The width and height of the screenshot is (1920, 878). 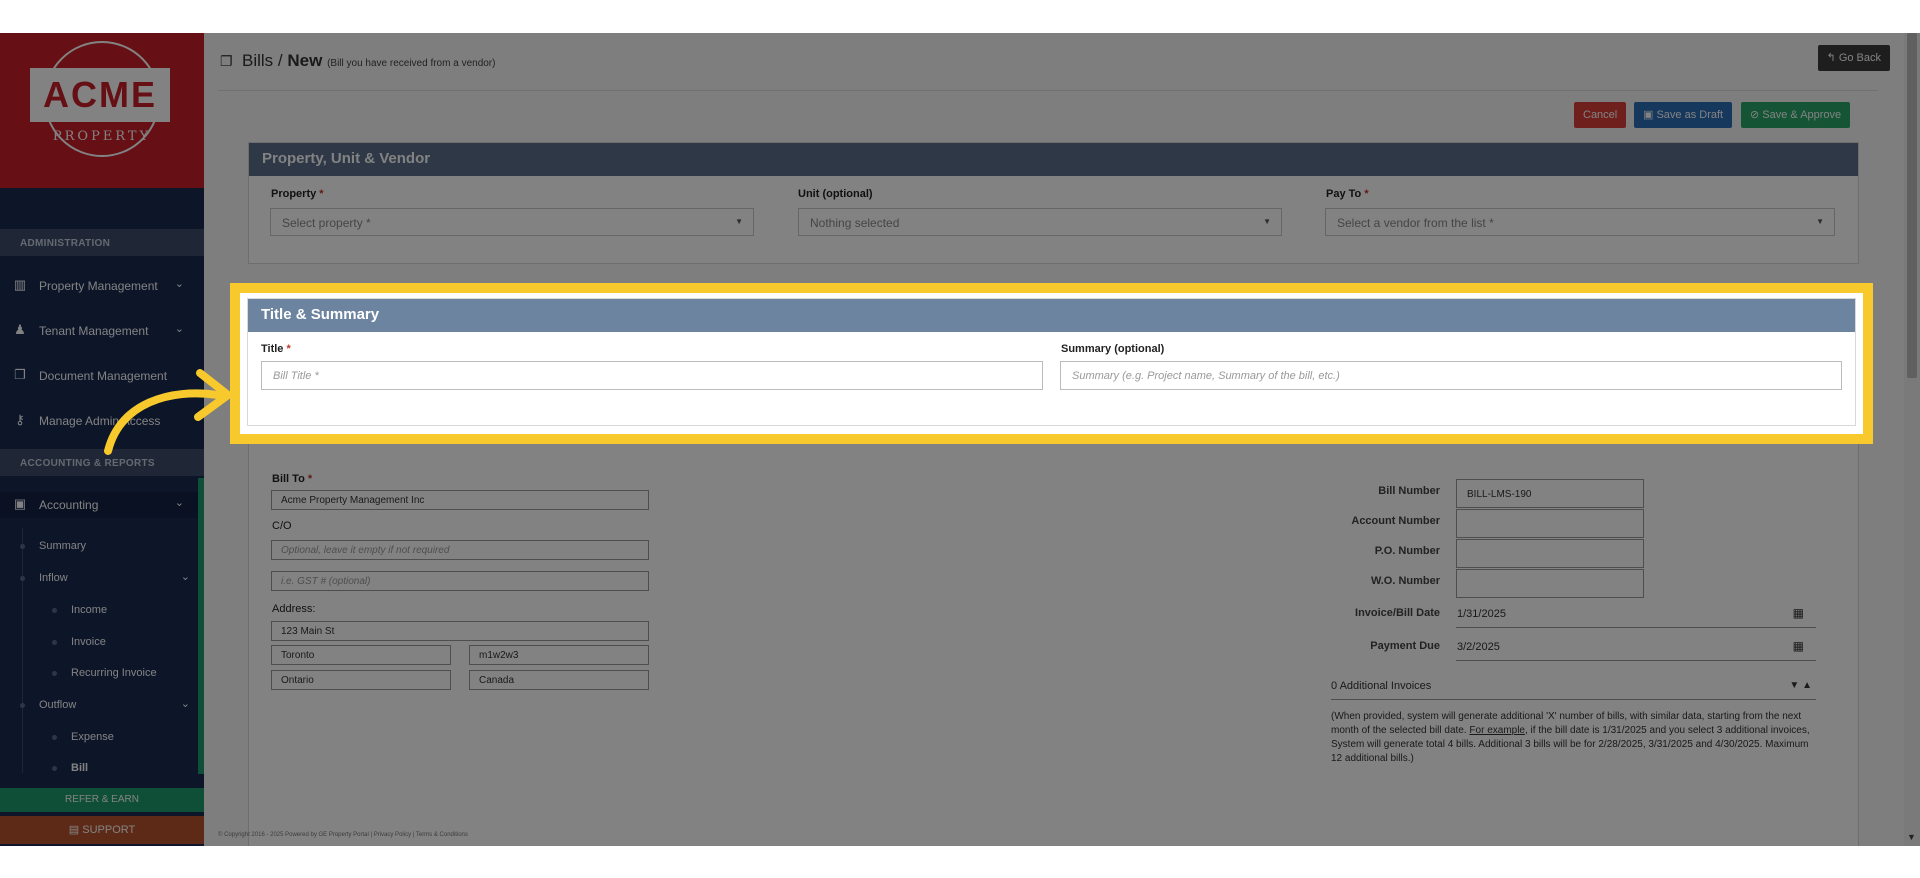 What do you see at coordinates (1051, 315) in the screenshot?
I see `card-heading: Title & Summary` at bounding box center [1051, 315].